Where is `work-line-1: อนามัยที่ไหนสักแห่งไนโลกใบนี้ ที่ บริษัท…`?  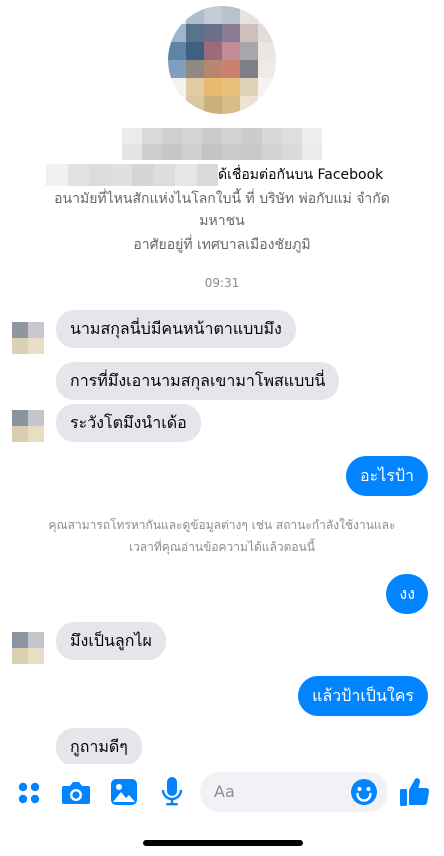
work-line-1: อนามัยที่ไหนสักแห่งไนโลกใบนี้ ที่ บริษัท… is located at coordinates (222, 199).